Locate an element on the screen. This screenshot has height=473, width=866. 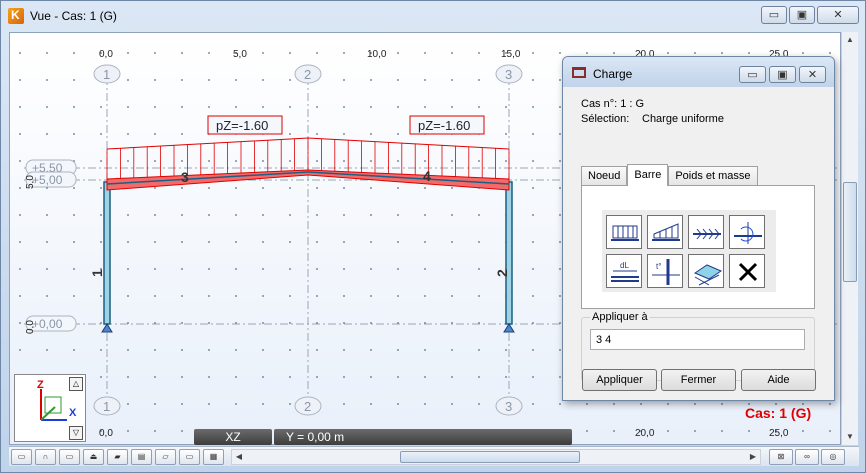
scroll-up-icon: ▲ is located at coordinates (850, 40).